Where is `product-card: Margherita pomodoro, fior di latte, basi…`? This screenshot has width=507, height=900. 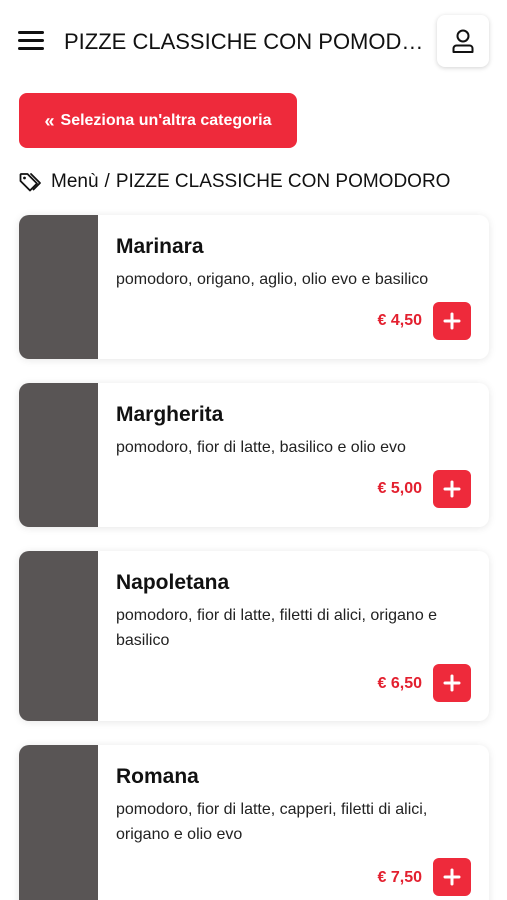 product-card: Margherita pomodoro, fior di latte, basi… is located at coordinates (254, 455).